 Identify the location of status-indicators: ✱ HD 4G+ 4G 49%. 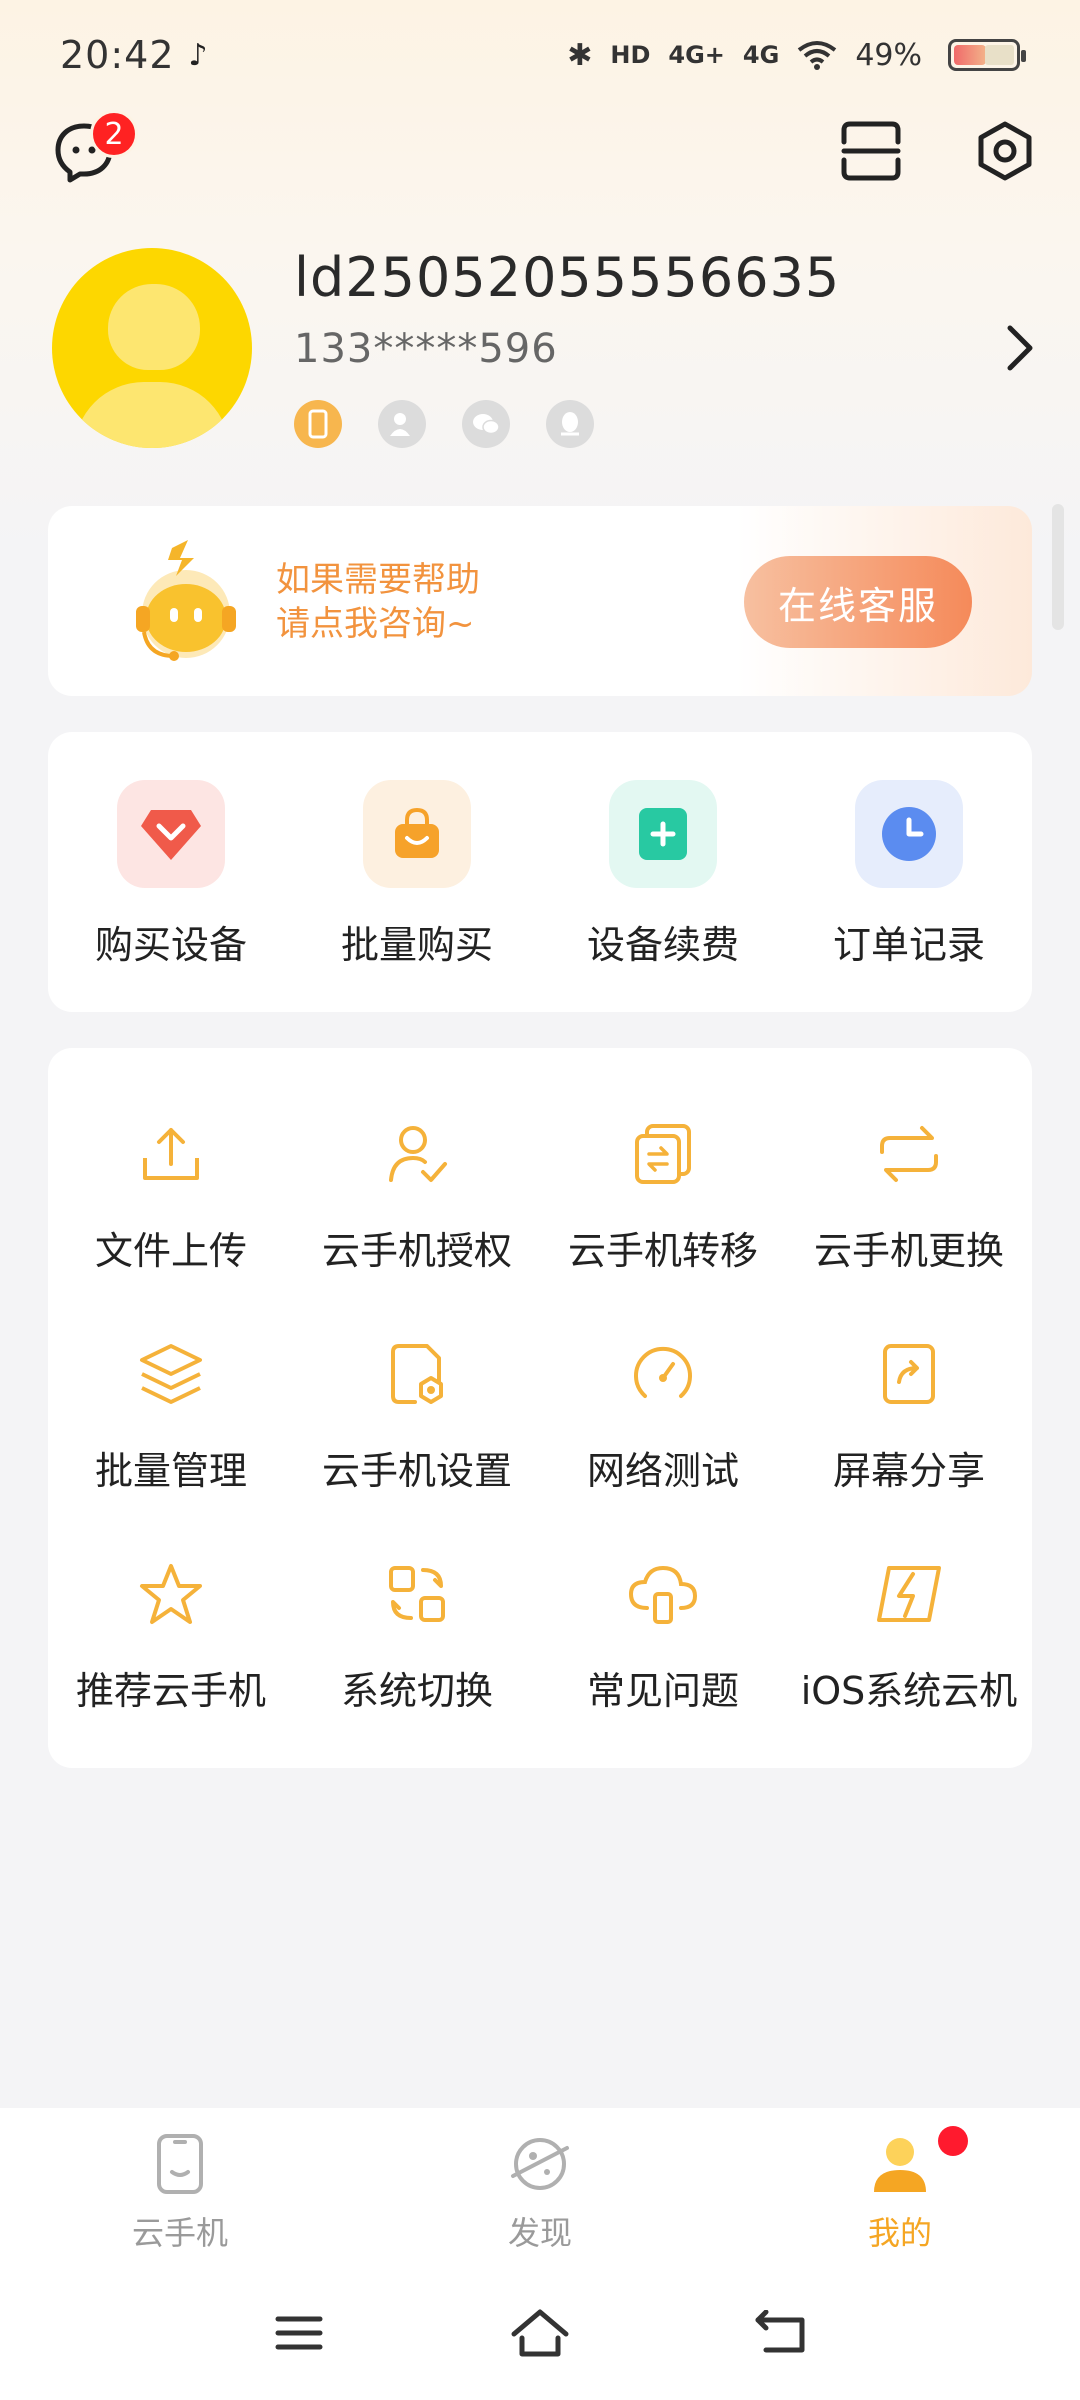
(796, 55).